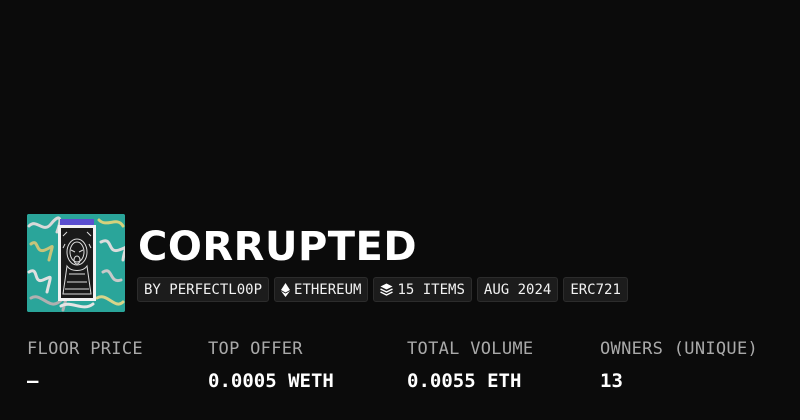  Describe the element at coordinates (679, 349) in the screenshot. I see `owners-label: OWNERS (UNIQUE)` at that location.